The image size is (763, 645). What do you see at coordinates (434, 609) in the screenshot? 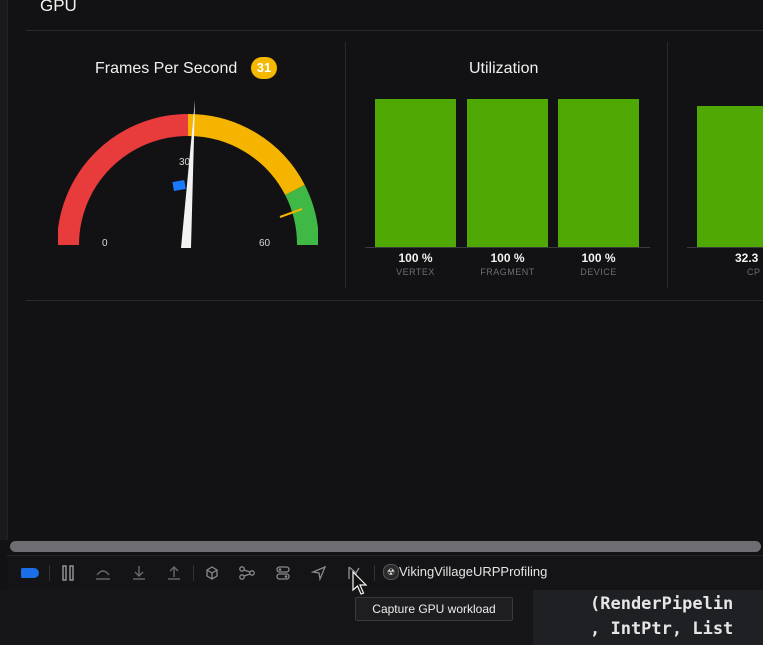
I see `tooltip: Capture GPU workload` at bounding box center [434, 609].